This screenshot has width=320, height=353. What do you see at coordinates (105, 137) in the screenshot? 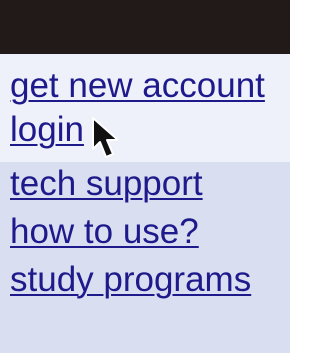
I see `mouse-pointer-icon` at bounding box center [105, 137].